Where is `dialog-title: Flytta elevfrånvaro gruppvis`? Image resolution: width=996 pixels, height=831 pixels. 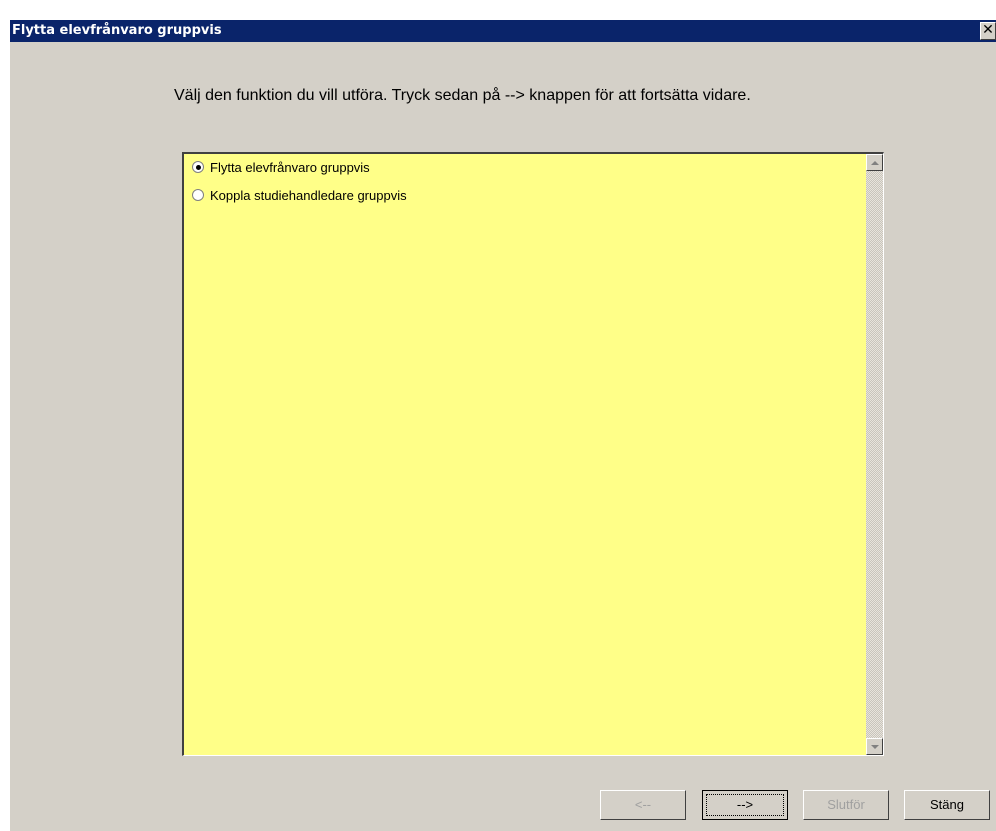
dialog-title: Flytta elevfrånvaro gruppvis is located at coordinates (117, 30).